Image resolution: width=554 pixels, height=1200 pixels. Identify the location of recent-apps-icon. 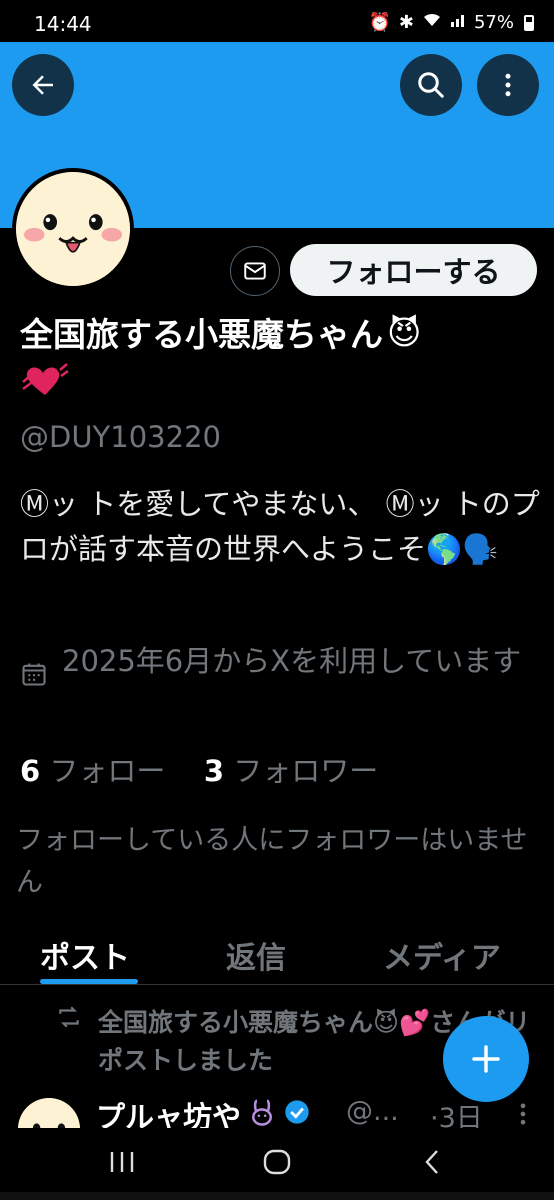
(122, 1162).